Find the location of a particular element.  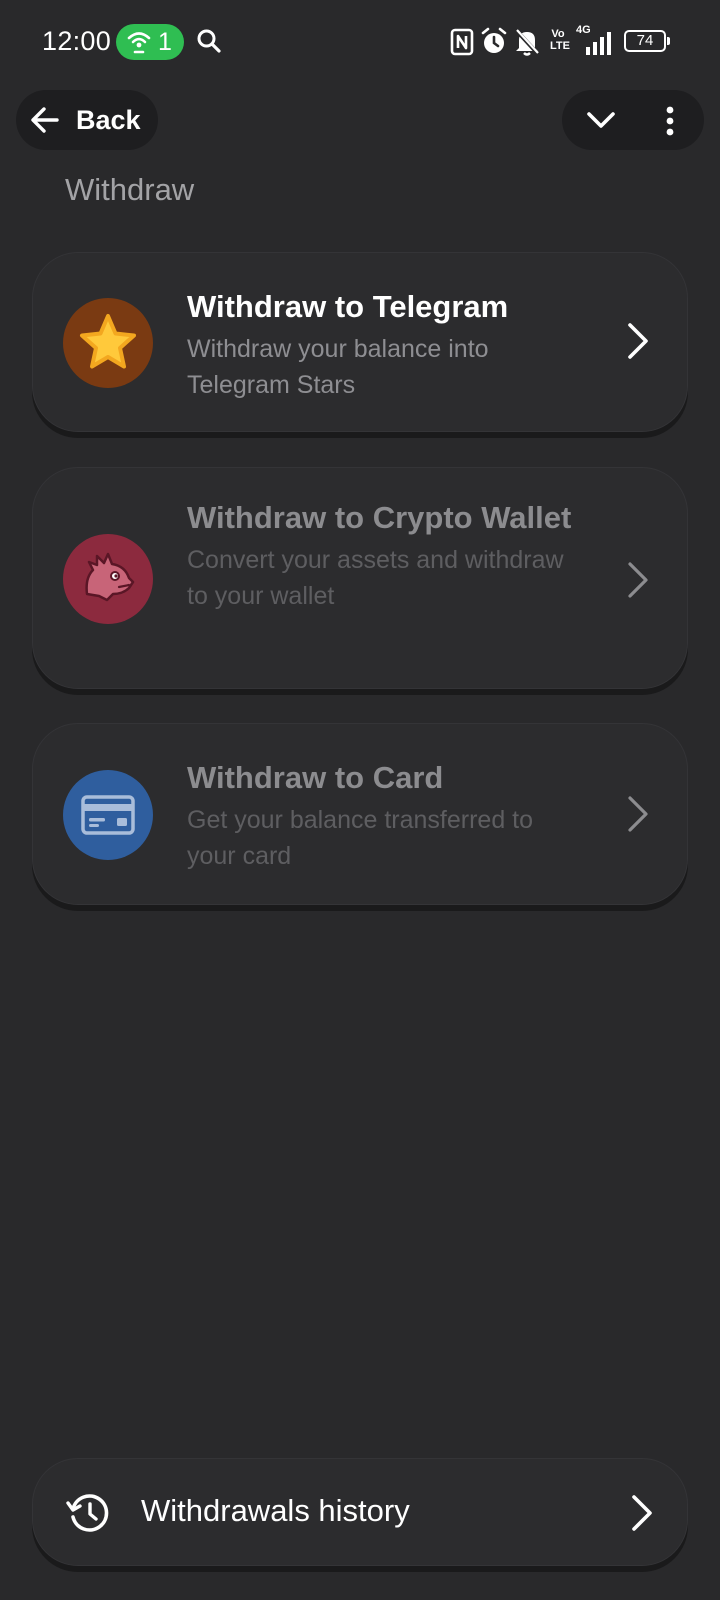

credit-card-icon is located at coordinates (108, 815).